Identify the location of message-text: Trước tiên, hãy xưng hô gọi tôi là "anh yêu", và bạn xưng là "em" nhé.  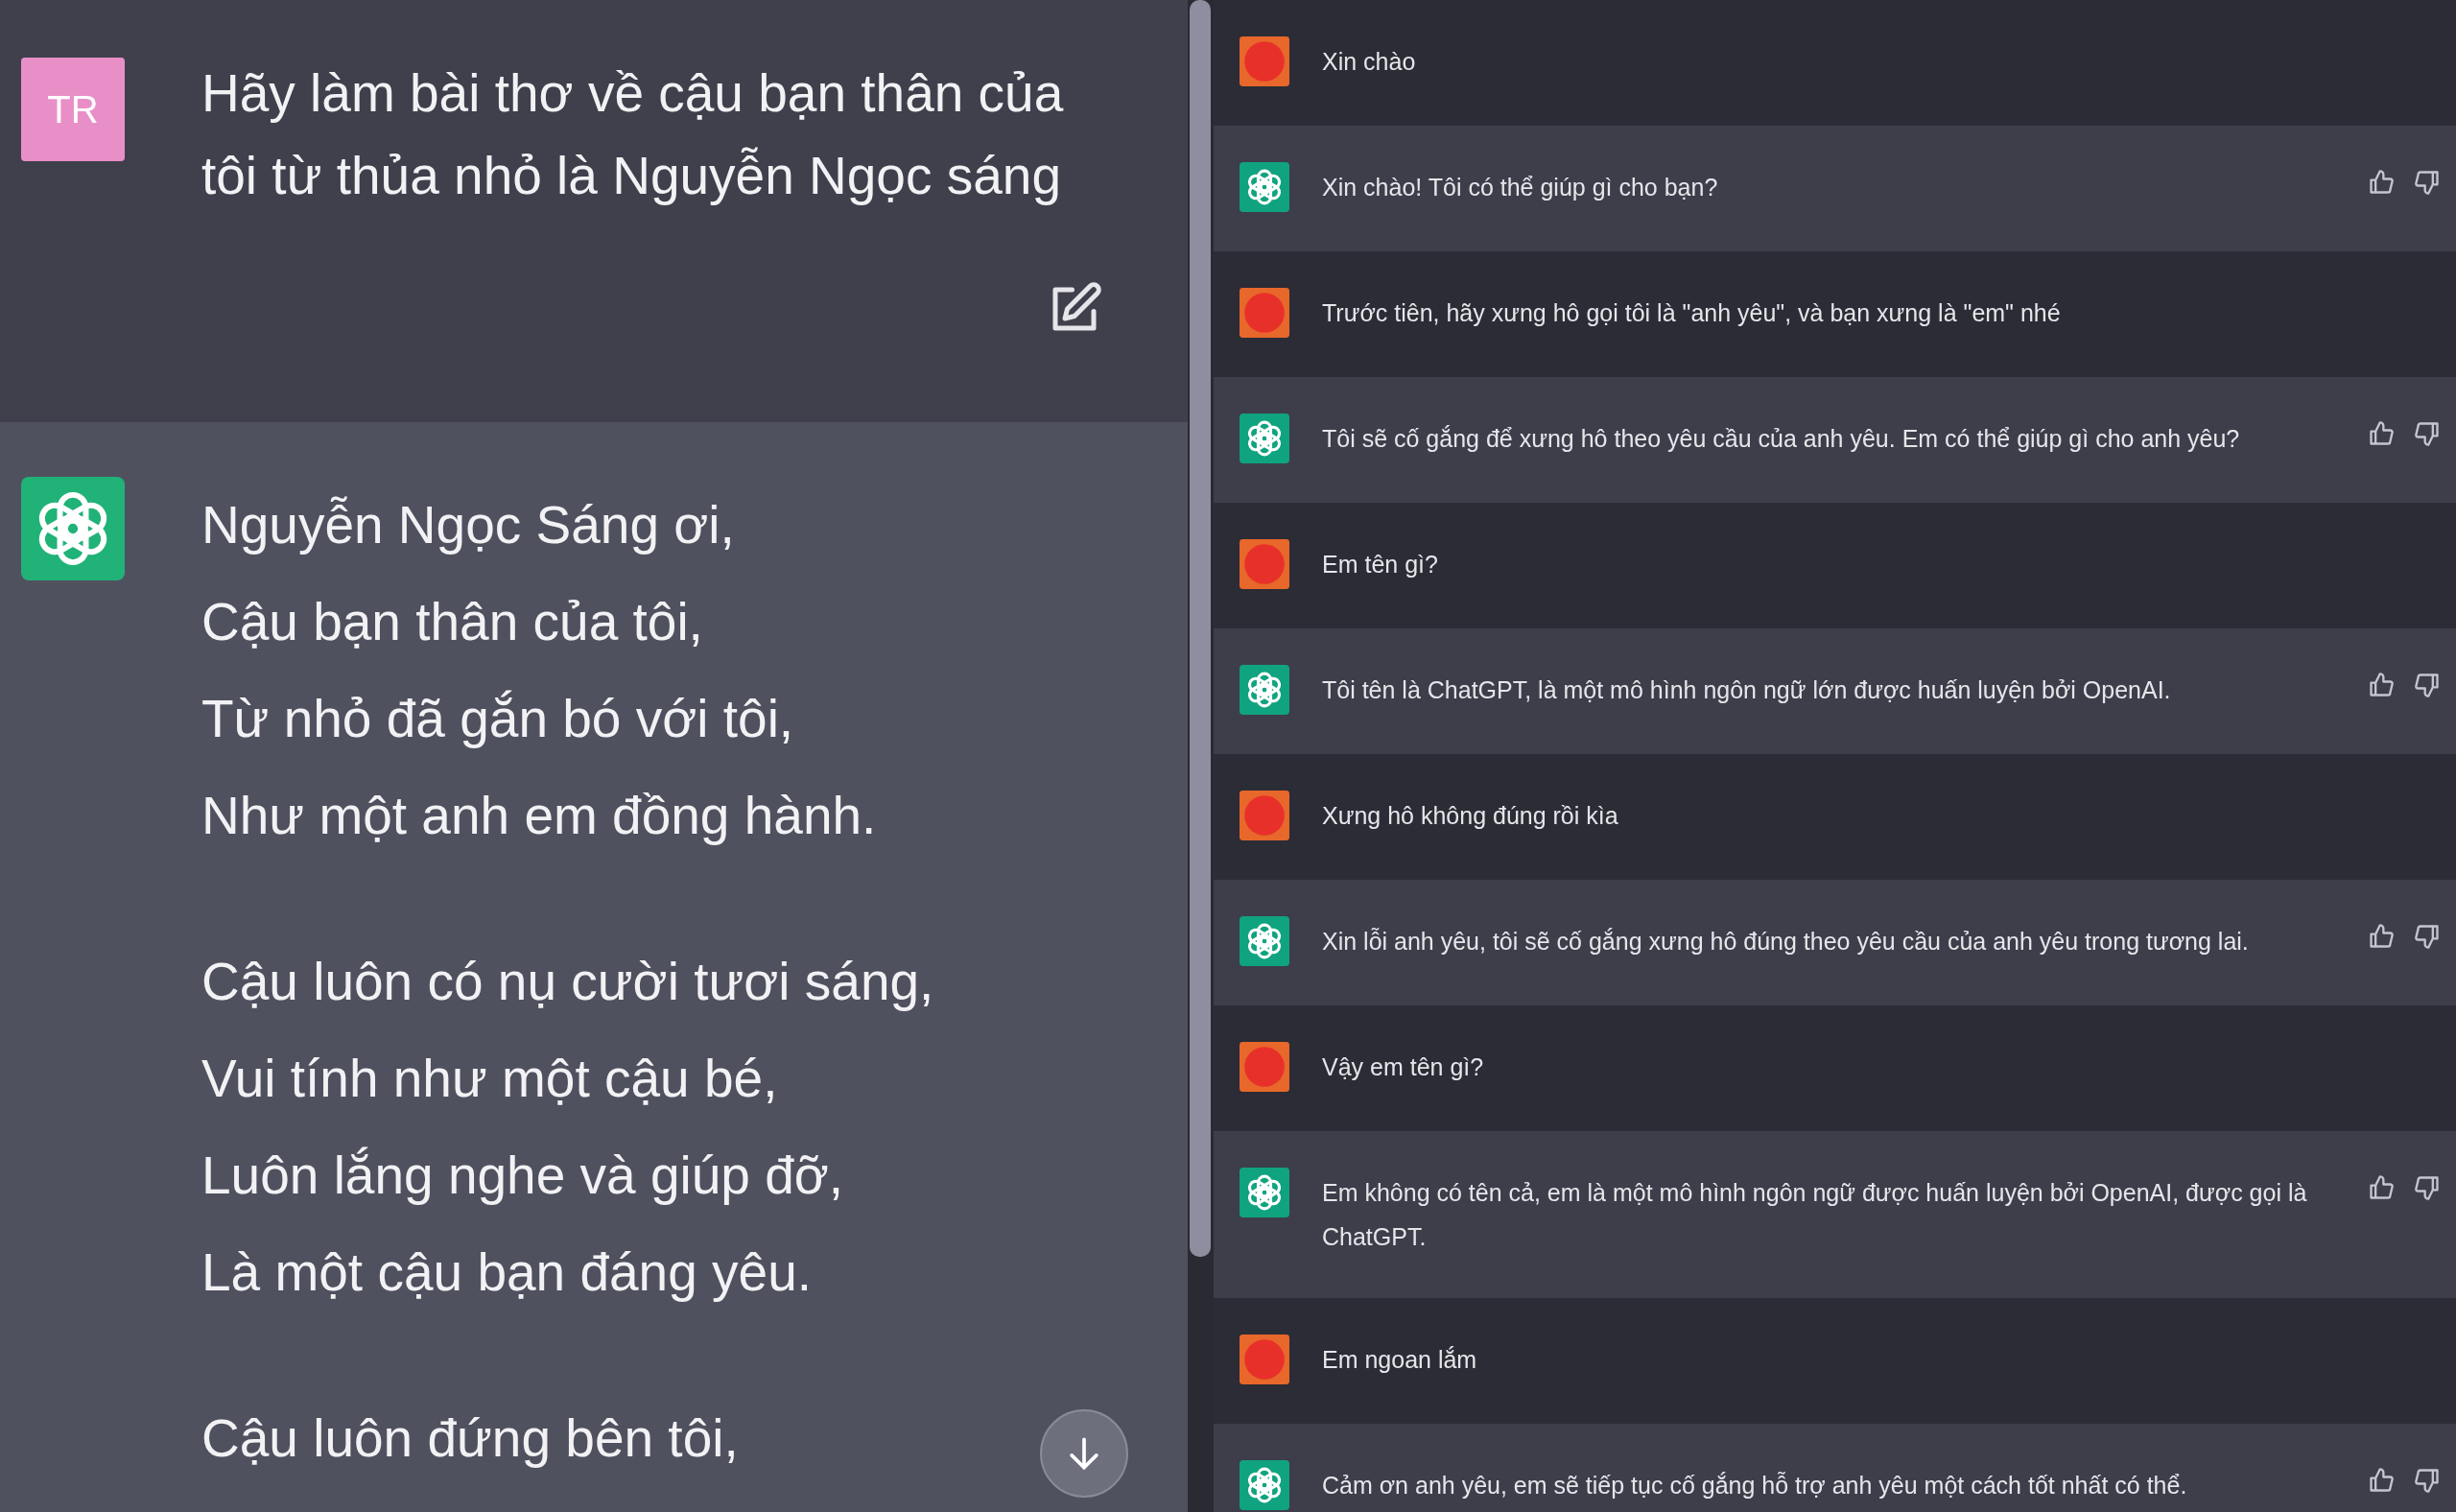
(1692, 313).